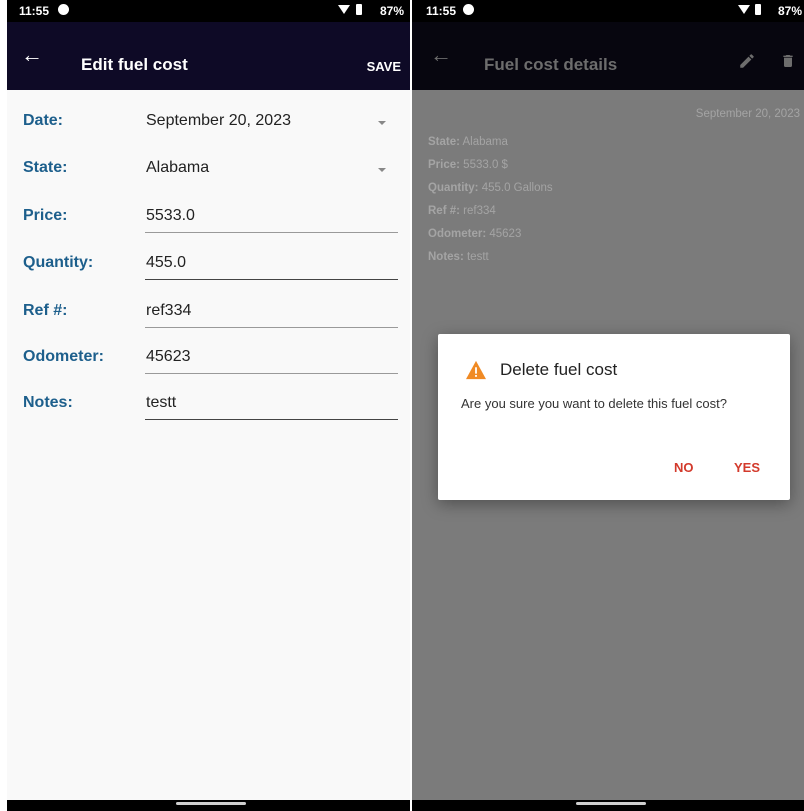  What do you see at coordinates (161, 402) in the screenshot?
I see `notes-value: testt` at bounding box center [161, 402].